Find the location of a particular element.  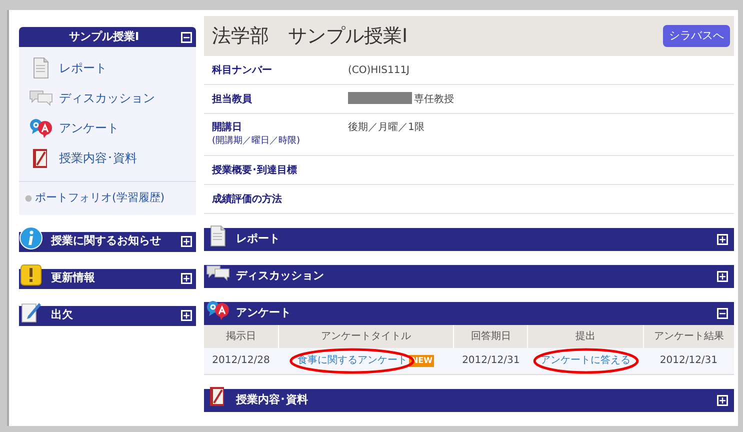

page-title: 法学部 サンプル授業Ⅰ is located at coordinates (310, 36).